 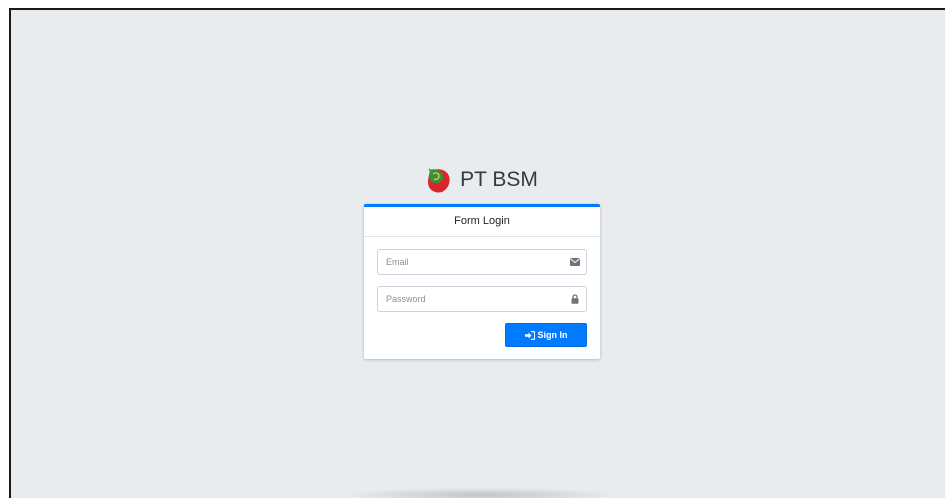 I want to click on password-input, so click(x=471, y=299).